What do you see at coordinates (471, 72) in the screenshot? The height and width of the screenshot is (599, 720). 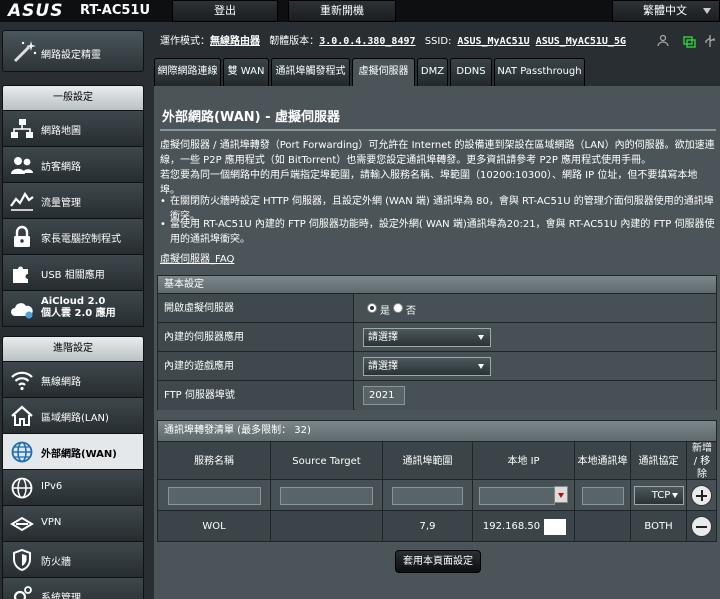 I see `tab-ddns: DDNS` at bounding box center [471, 72].